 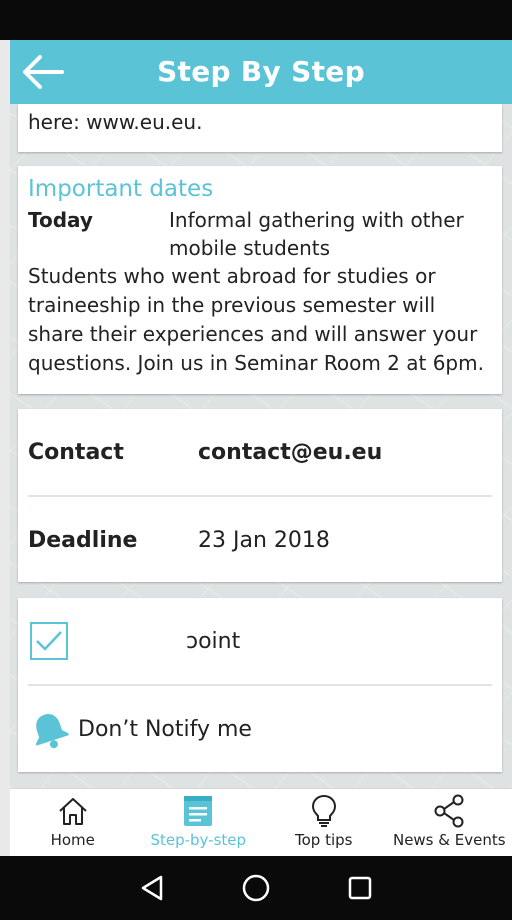 I want to click on system-recents-button, so click(x=360, y=888).